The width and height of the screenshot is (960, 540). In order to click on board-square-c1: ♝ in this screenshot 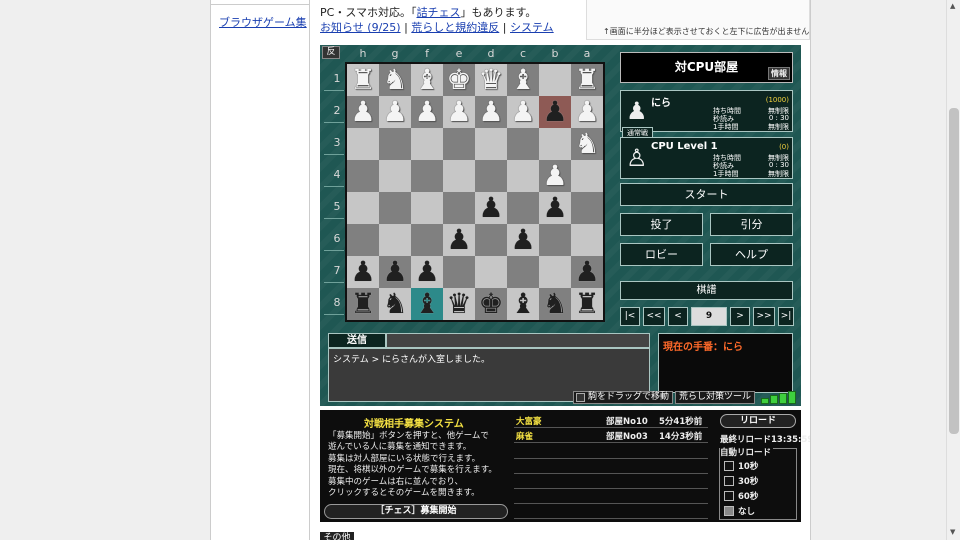, I will do `click(523, 80)`.